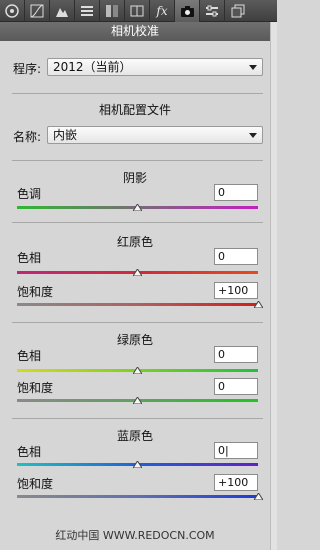  Describe the element at coordinates (273, 286) in the screenshot. I see `panel-scrollbar` at that location.